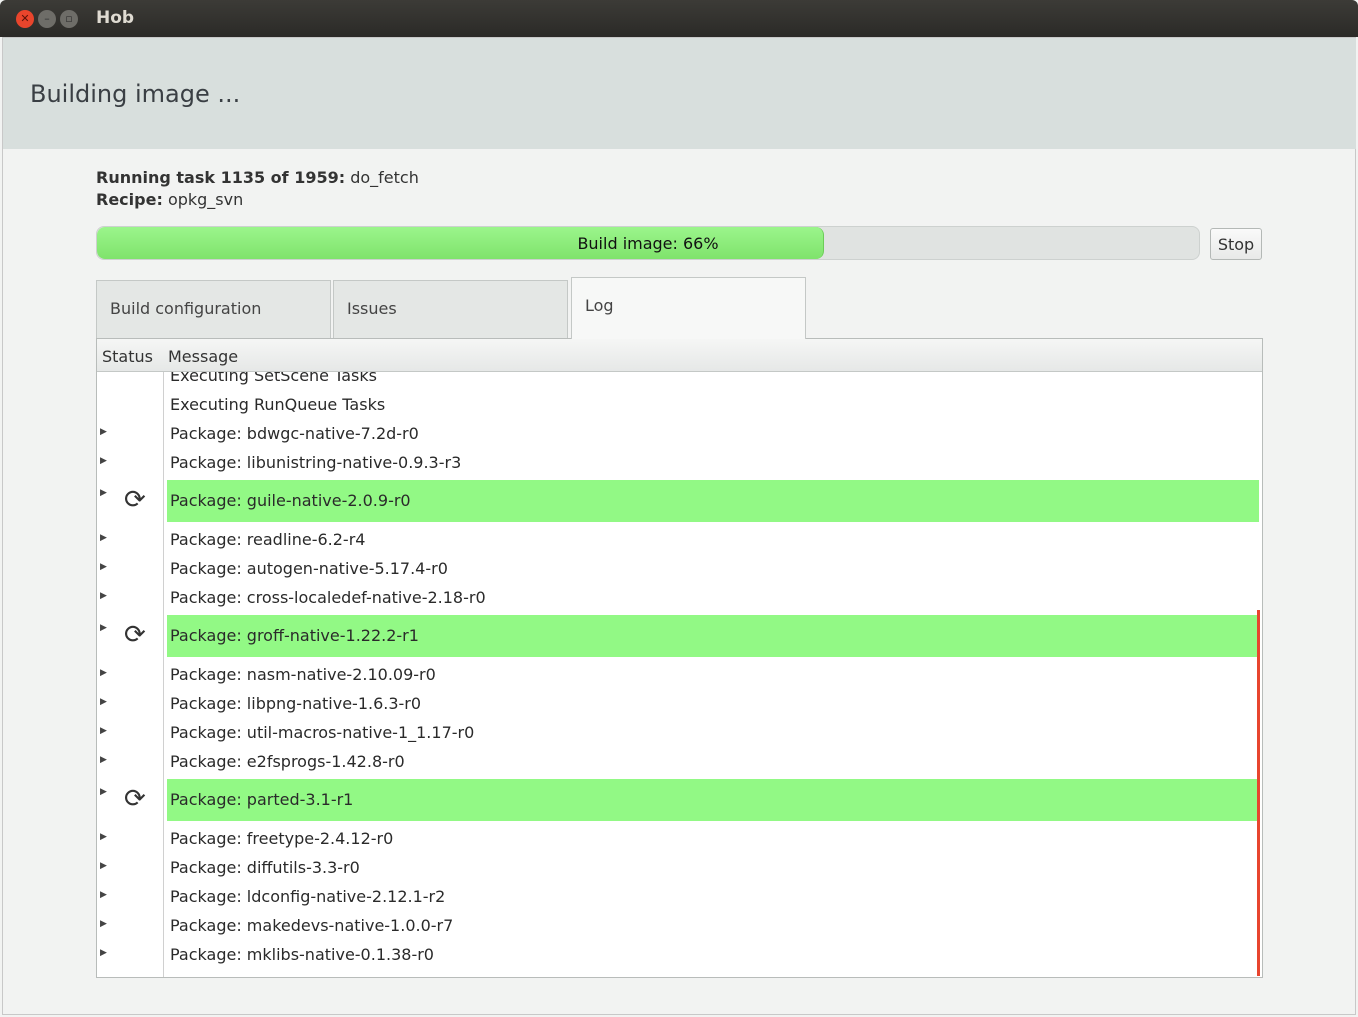 Image resolution: width=1358 pixels, height=1017 pixels. Describe the element at coordinates (688, 308) in the screenshot. I see `tab-log: Log` at that location.